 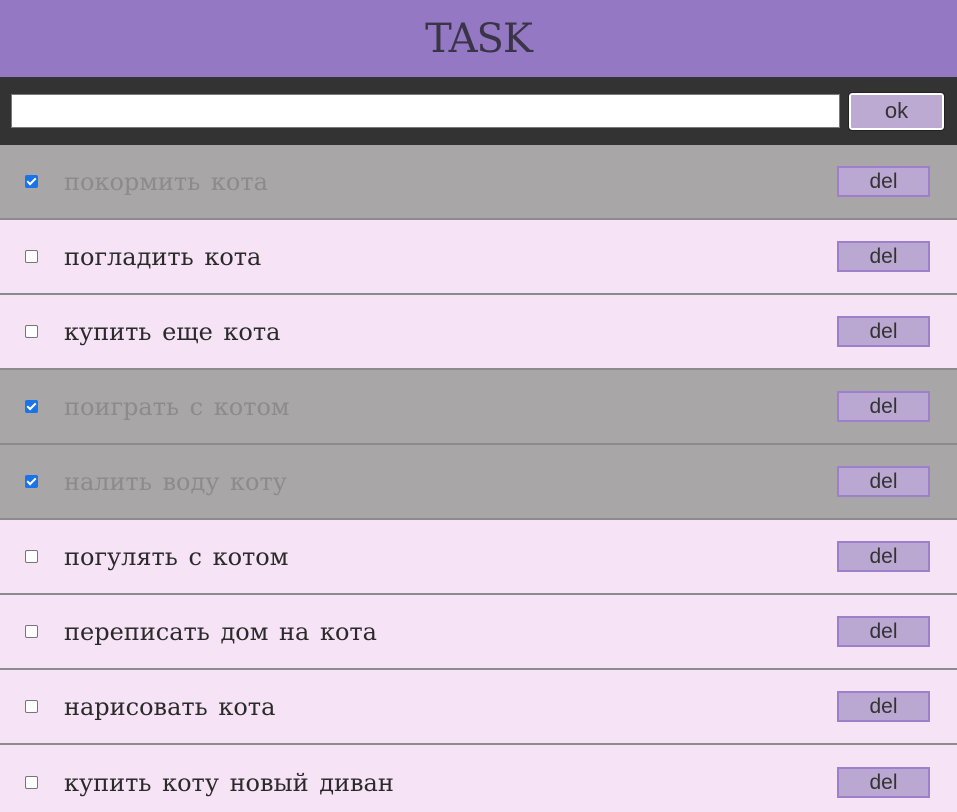 I want to click on task-row: покормить кота del, so click(x=478, y=182).